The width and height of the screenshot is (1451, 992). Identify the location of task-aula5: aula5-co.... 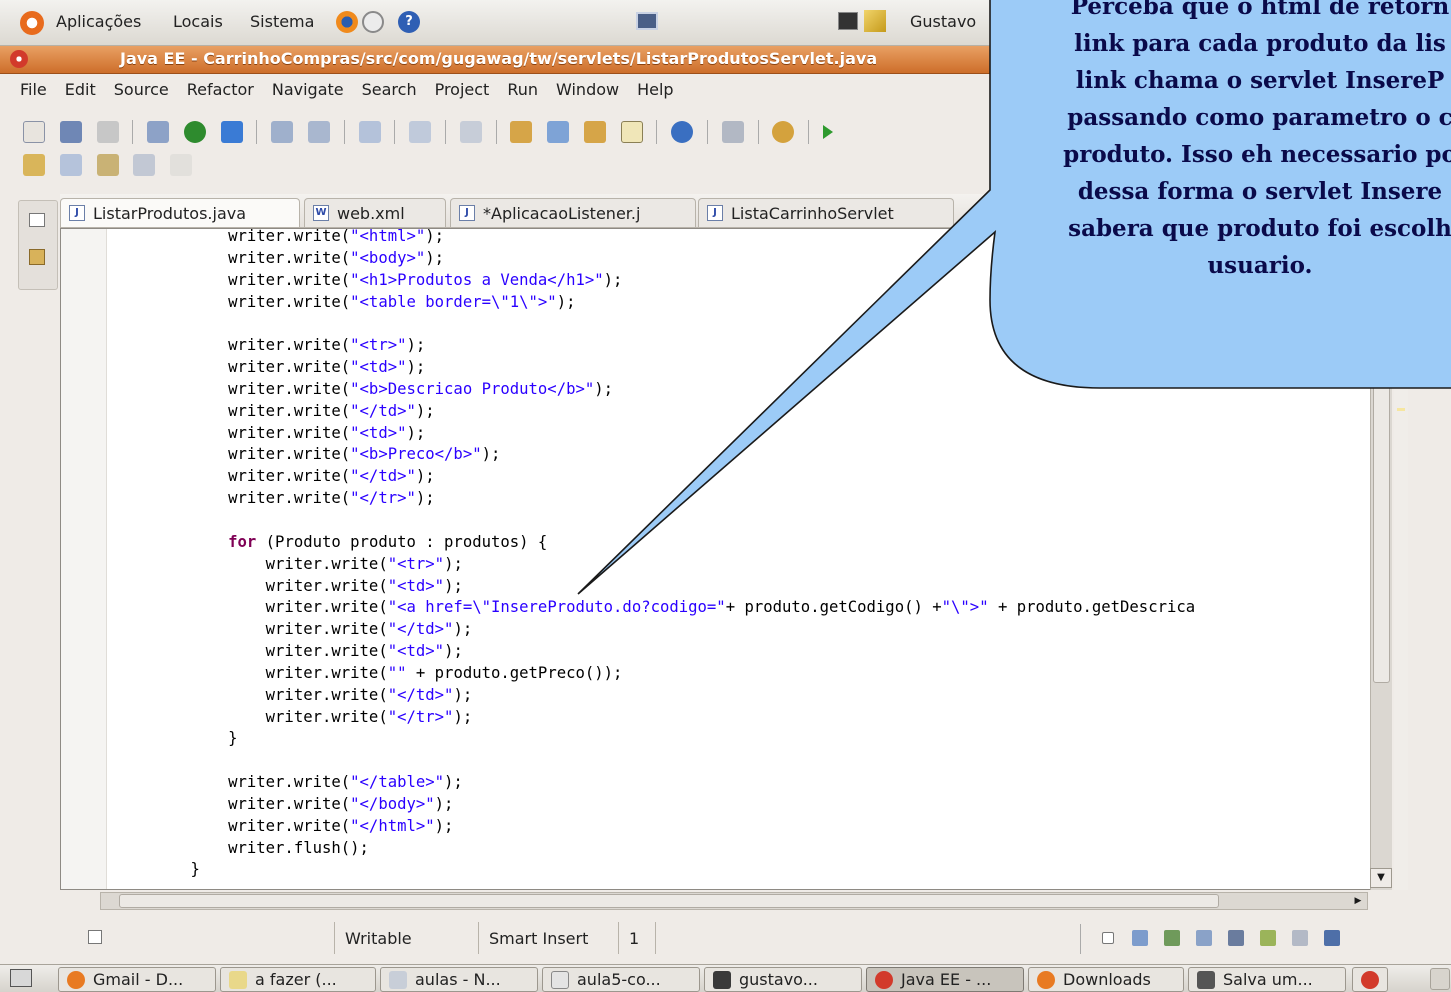
(621, 979).